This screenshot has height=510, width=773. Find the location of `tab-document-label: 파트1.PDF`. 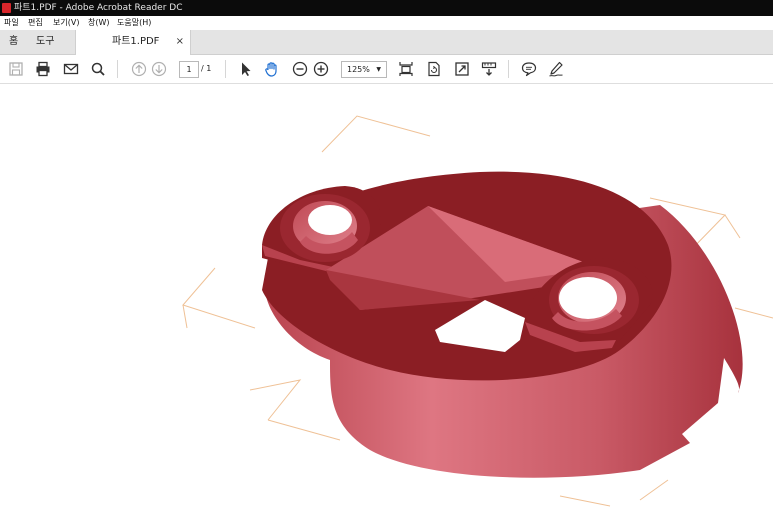

tab-document-label: 파트1.PDF is located at coordinates (136, 41).